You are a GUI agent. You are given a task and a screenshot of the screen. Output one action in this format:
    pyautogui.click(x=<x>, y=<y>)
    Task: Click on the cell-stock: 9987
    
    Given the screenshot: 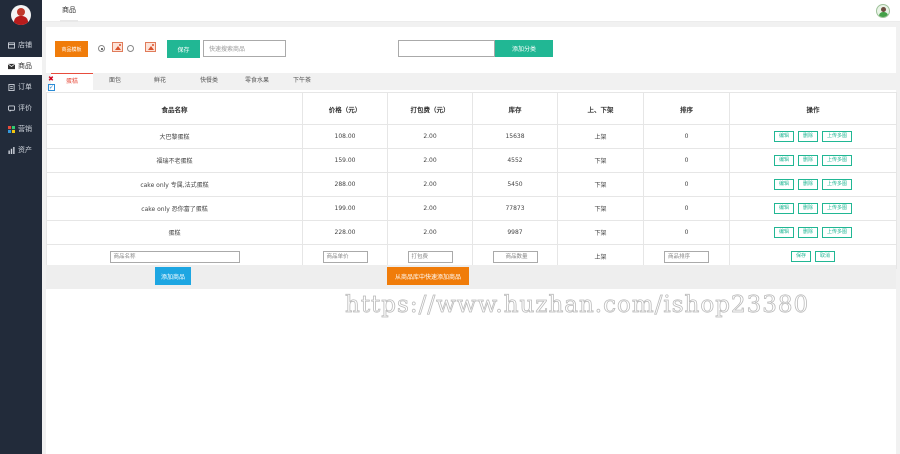 What is the action you would take?
    pyautogui.click(x=515, y=232)
    